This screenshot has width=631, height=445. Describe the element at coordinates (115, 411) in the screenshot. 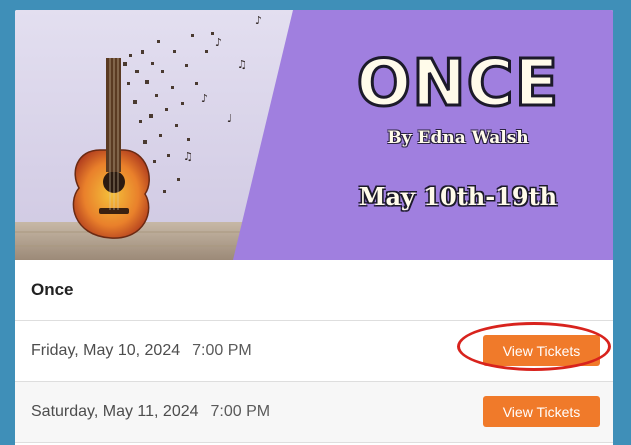

I see `showtime-date: Saturday, May 11, 2024` at that location.